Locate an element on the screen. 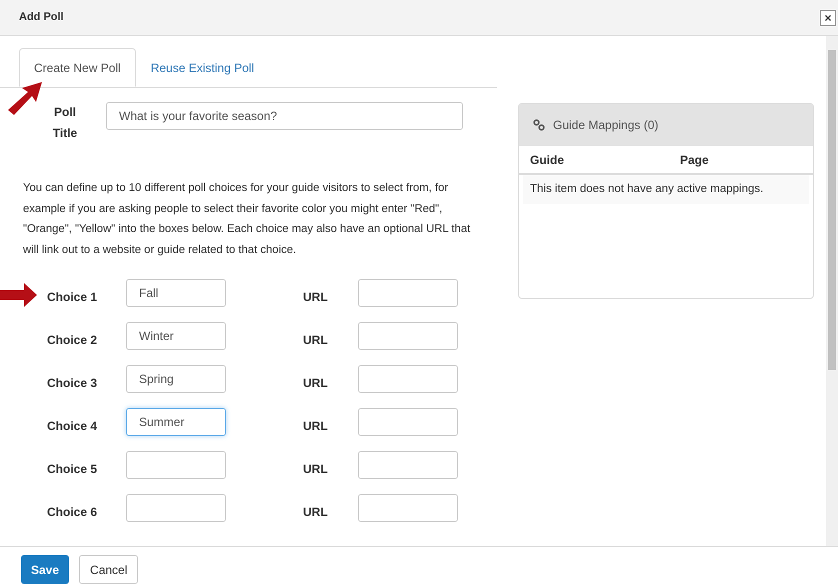 The image size is (838, 584). close-button: × is located at coordinates (828, 18).